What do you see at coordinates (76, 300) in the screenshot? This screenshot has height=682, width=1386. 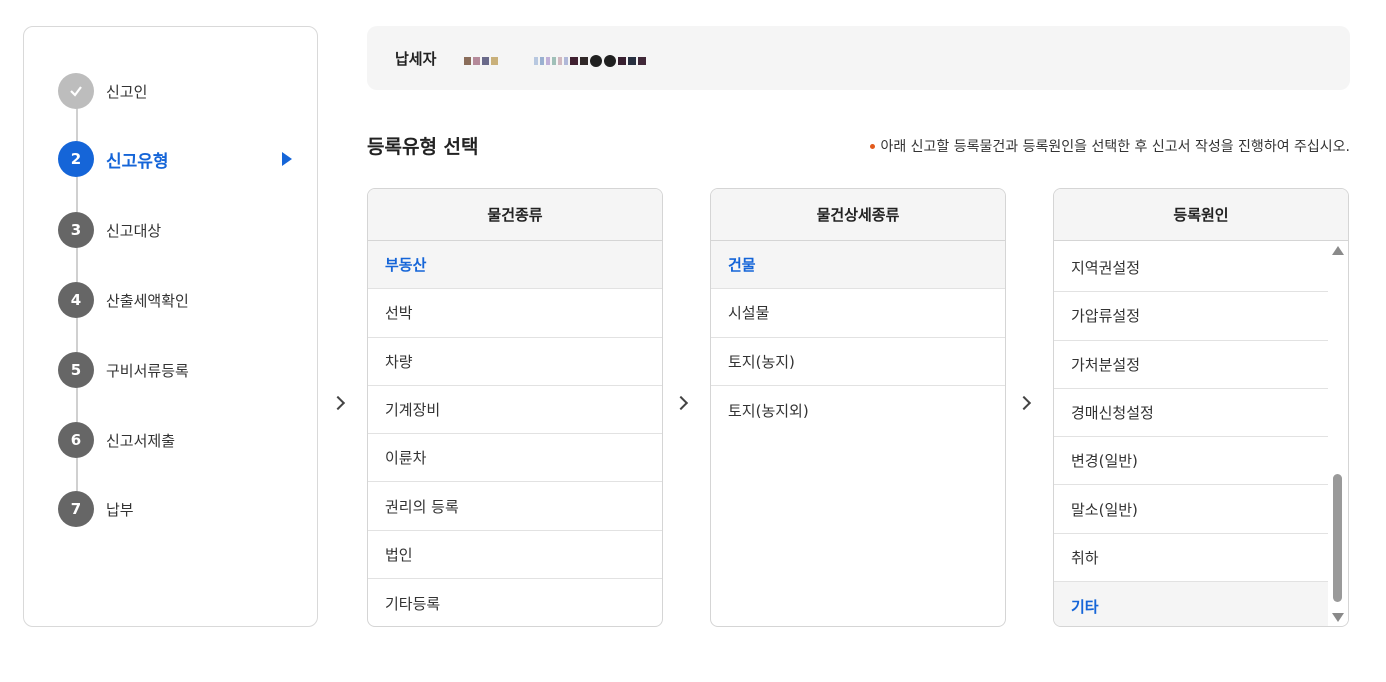 I see `step-number: 4` at bounding box center [76, 300].